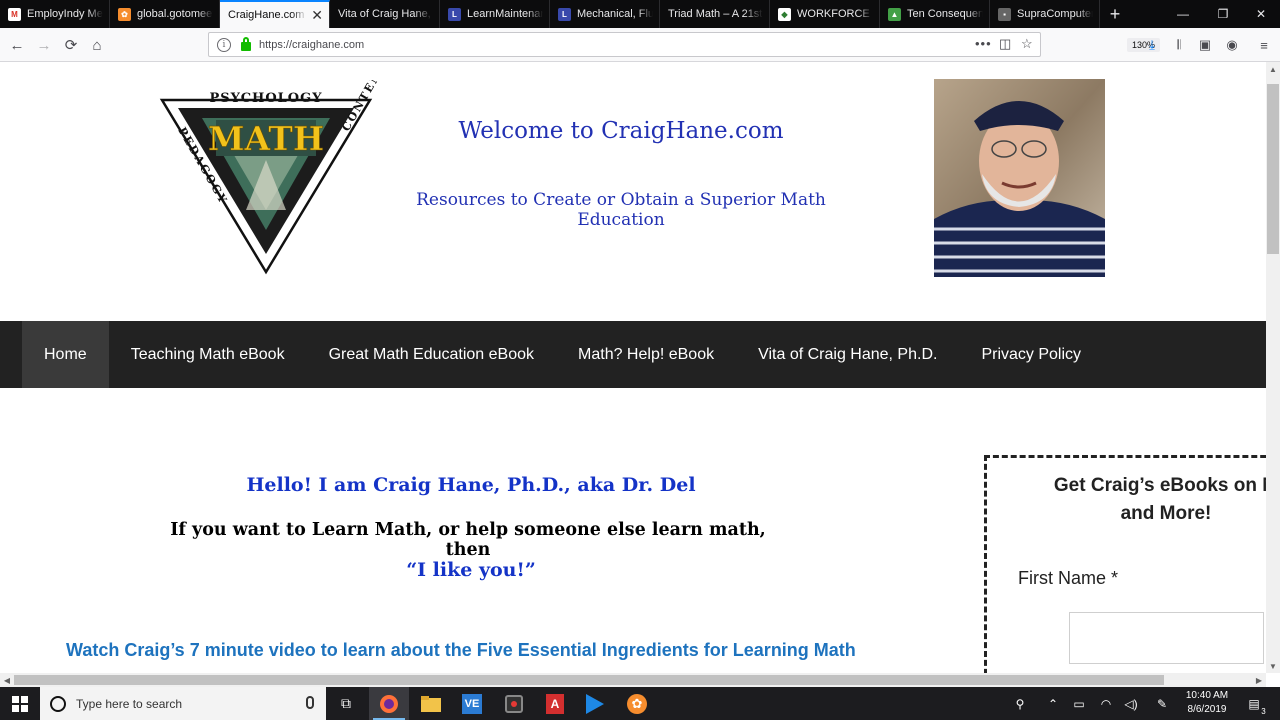  What do you see at coordinates (1263, 711) in the screenshot?
I see `notification-count: 3` at bounding box center [1263, 711].